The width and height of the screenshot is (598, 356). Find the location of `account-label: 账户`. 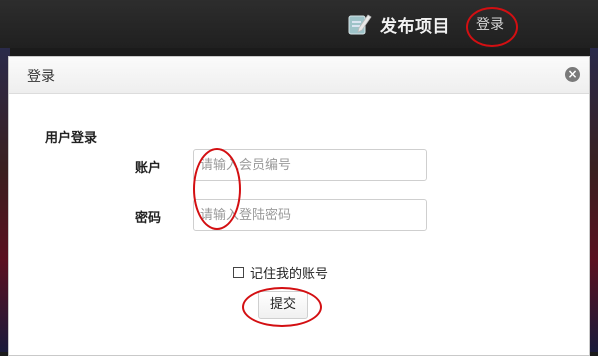

account-label: 账户 is located at coordinates (148, 168).